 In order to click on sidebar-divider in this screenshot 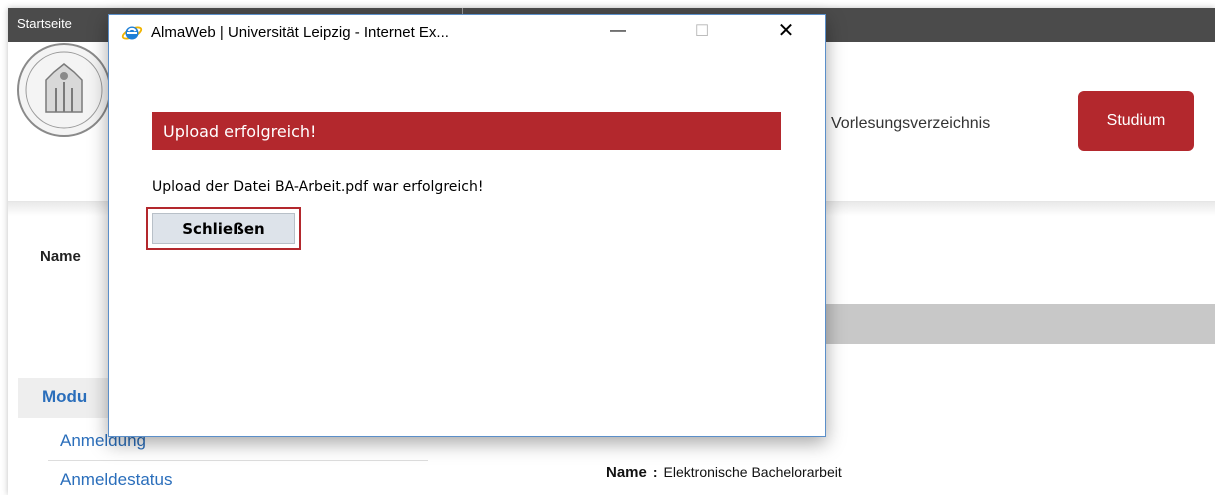, I will do `click(238, 460)`.